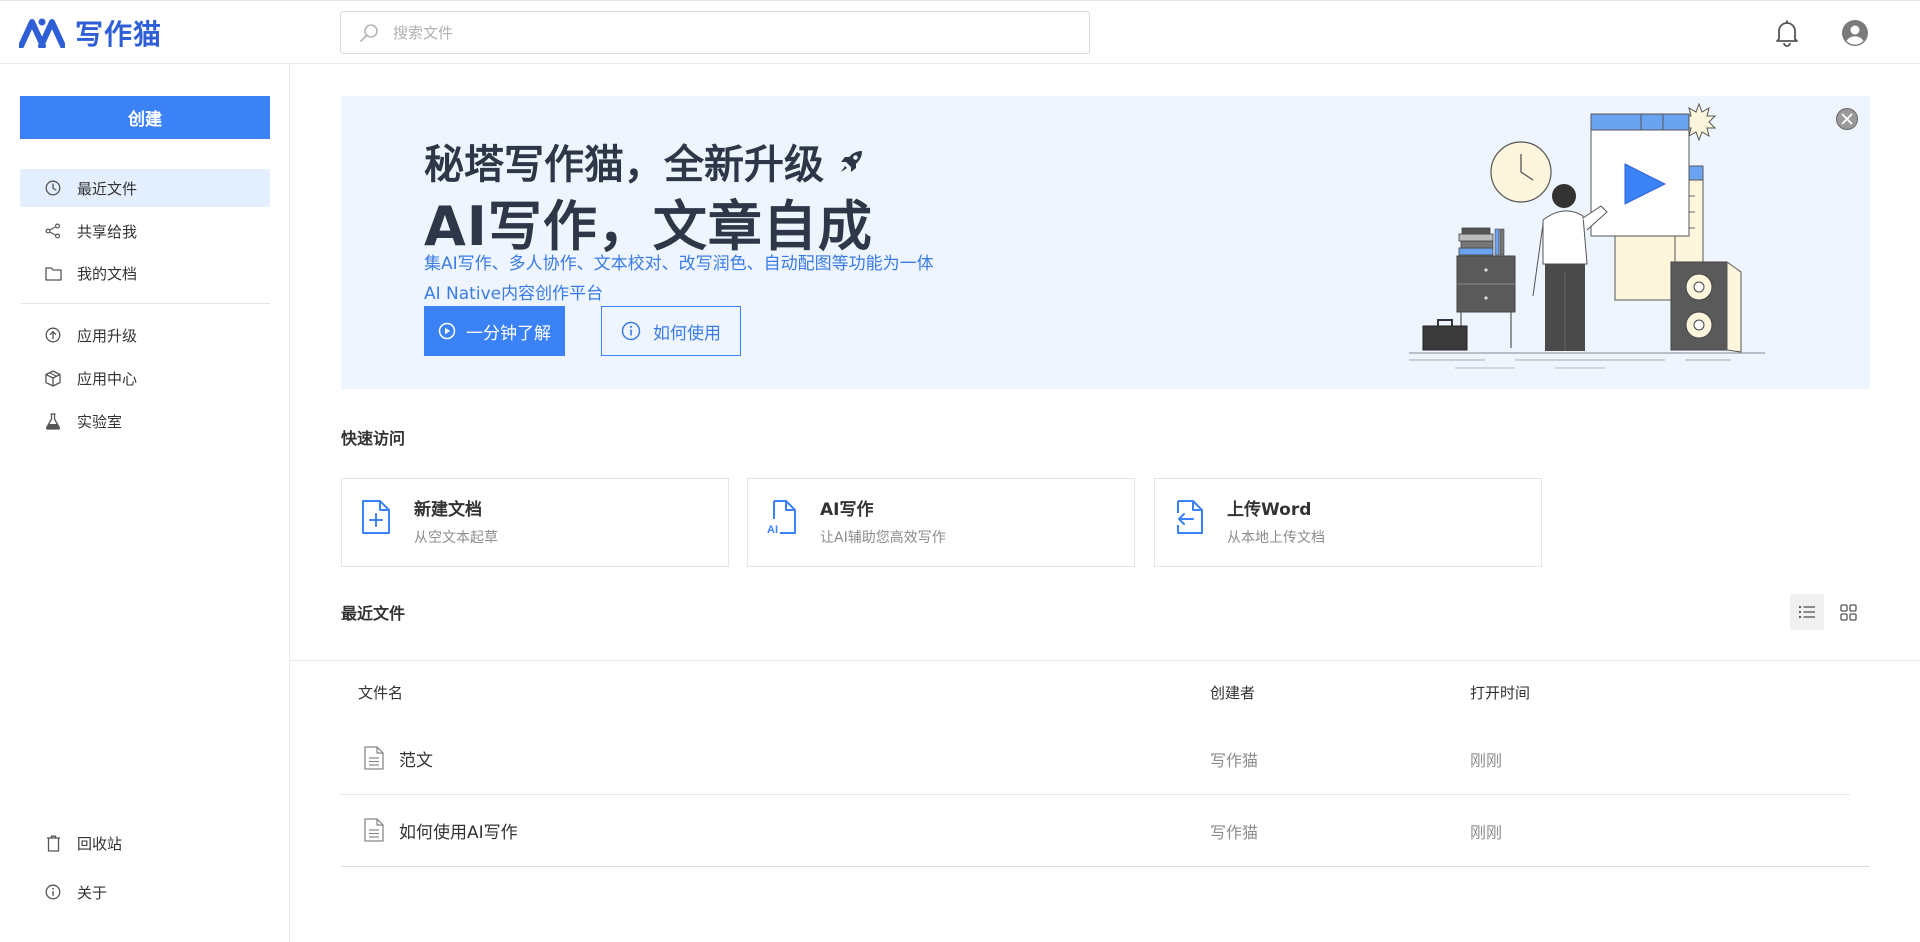 This screenshot has height=942, width=1920. I want to click on sidebar: 创建 最近文件 共享给我 我的文档 应用升级 应用中心 实验室 回收站 关于, so click(145, 503).